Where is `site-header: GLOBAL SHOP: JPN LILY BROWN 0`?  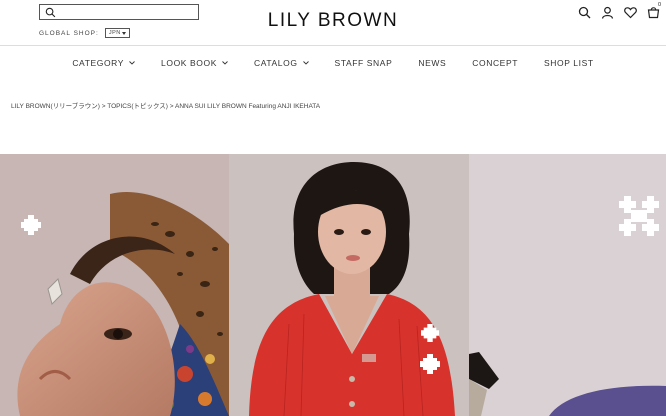 site-header: GLOBAL SHOP: JPN LILY BROWN 0 is located at coordinates (333, 23).